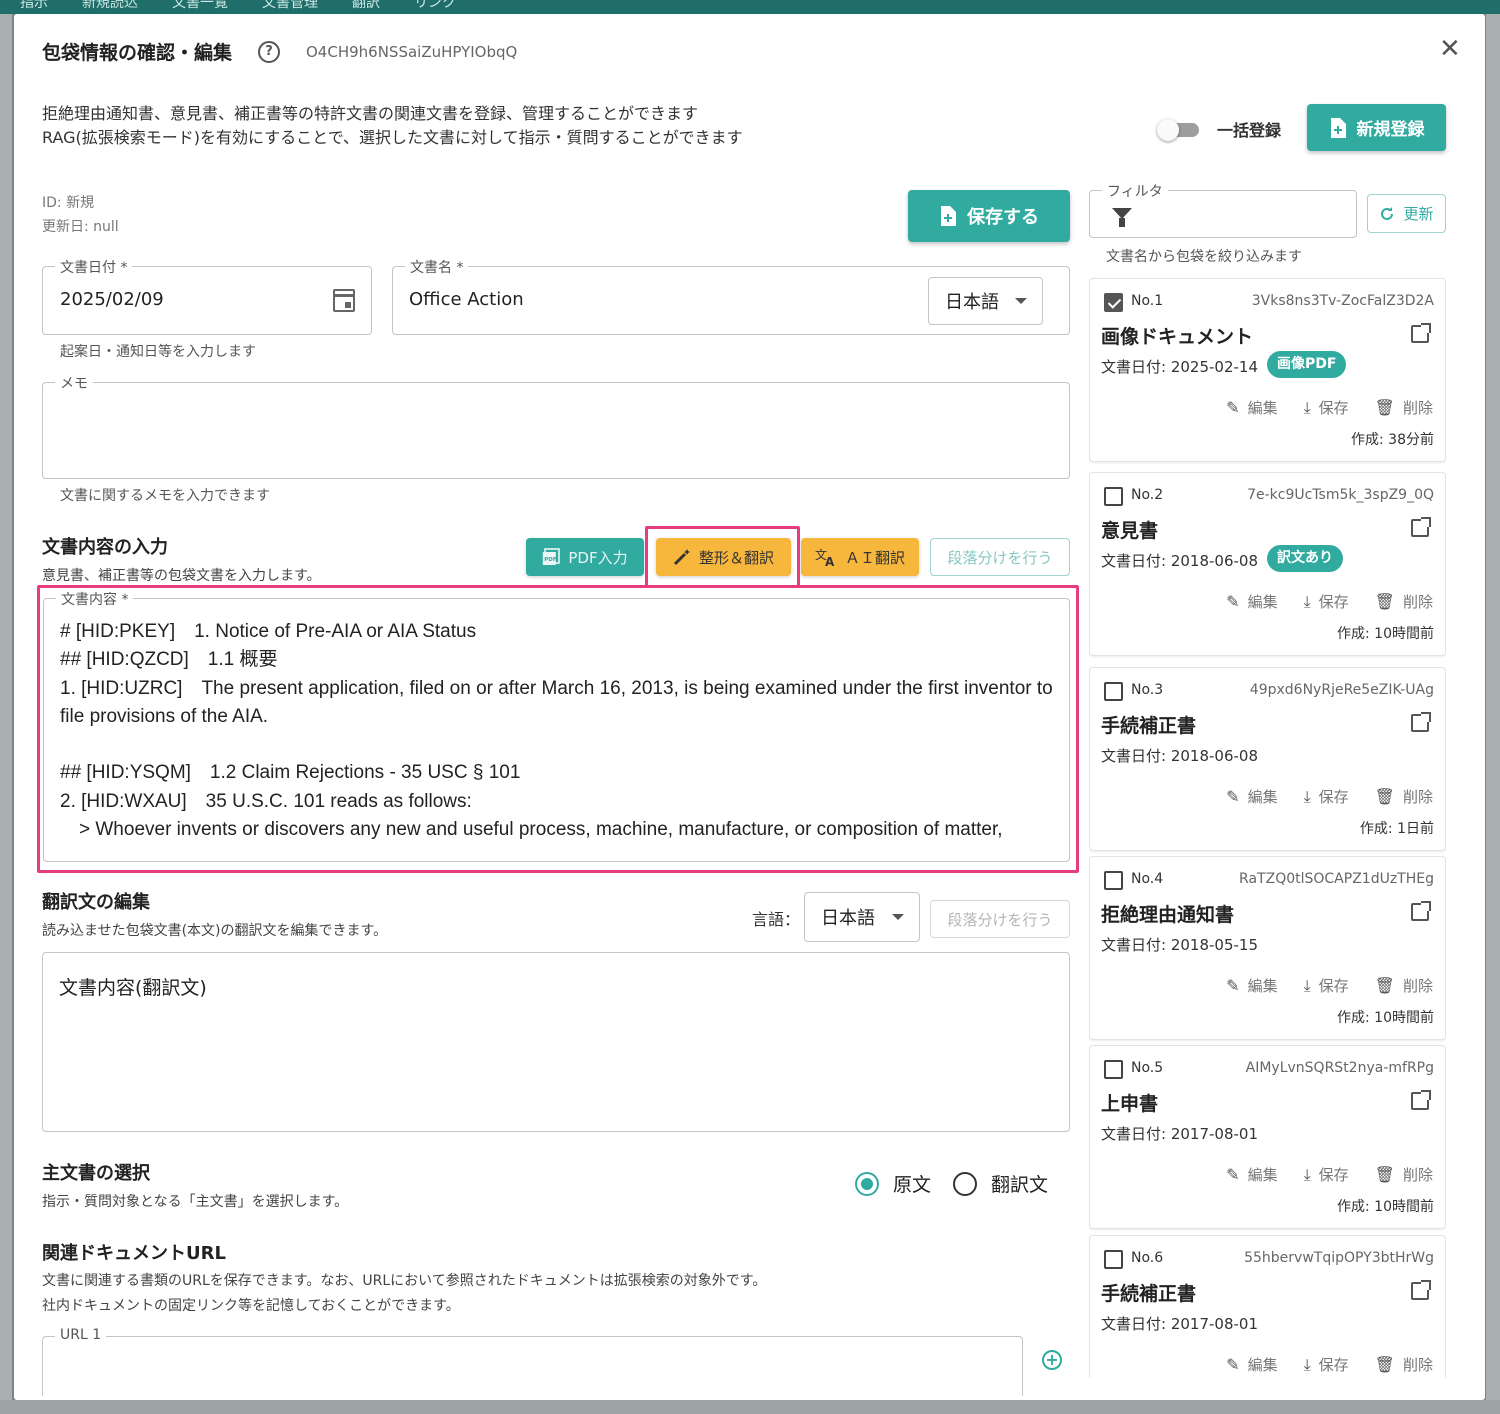  What do you see at coordinates (269, 52) in the screenshot?
I see `help-icon: ?` at bounding box center [269, 52].